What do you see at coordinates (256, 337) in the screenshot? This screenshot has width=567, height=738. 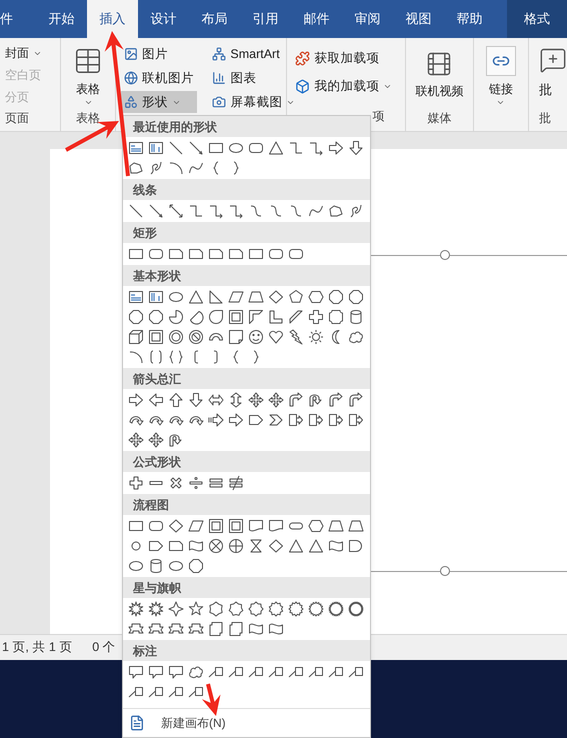 I see `smiley-icon` at bounding box center [256, 337].